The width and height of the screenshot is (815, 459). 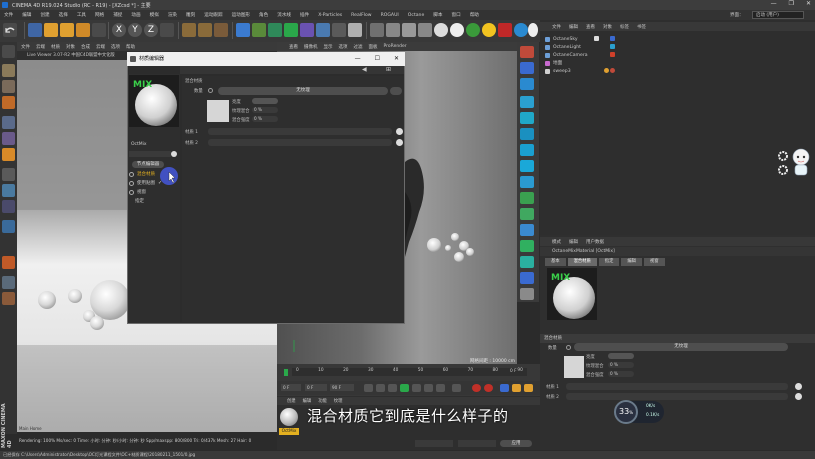 I want to click on octane-bird-icon, so click(x=527, y=262).